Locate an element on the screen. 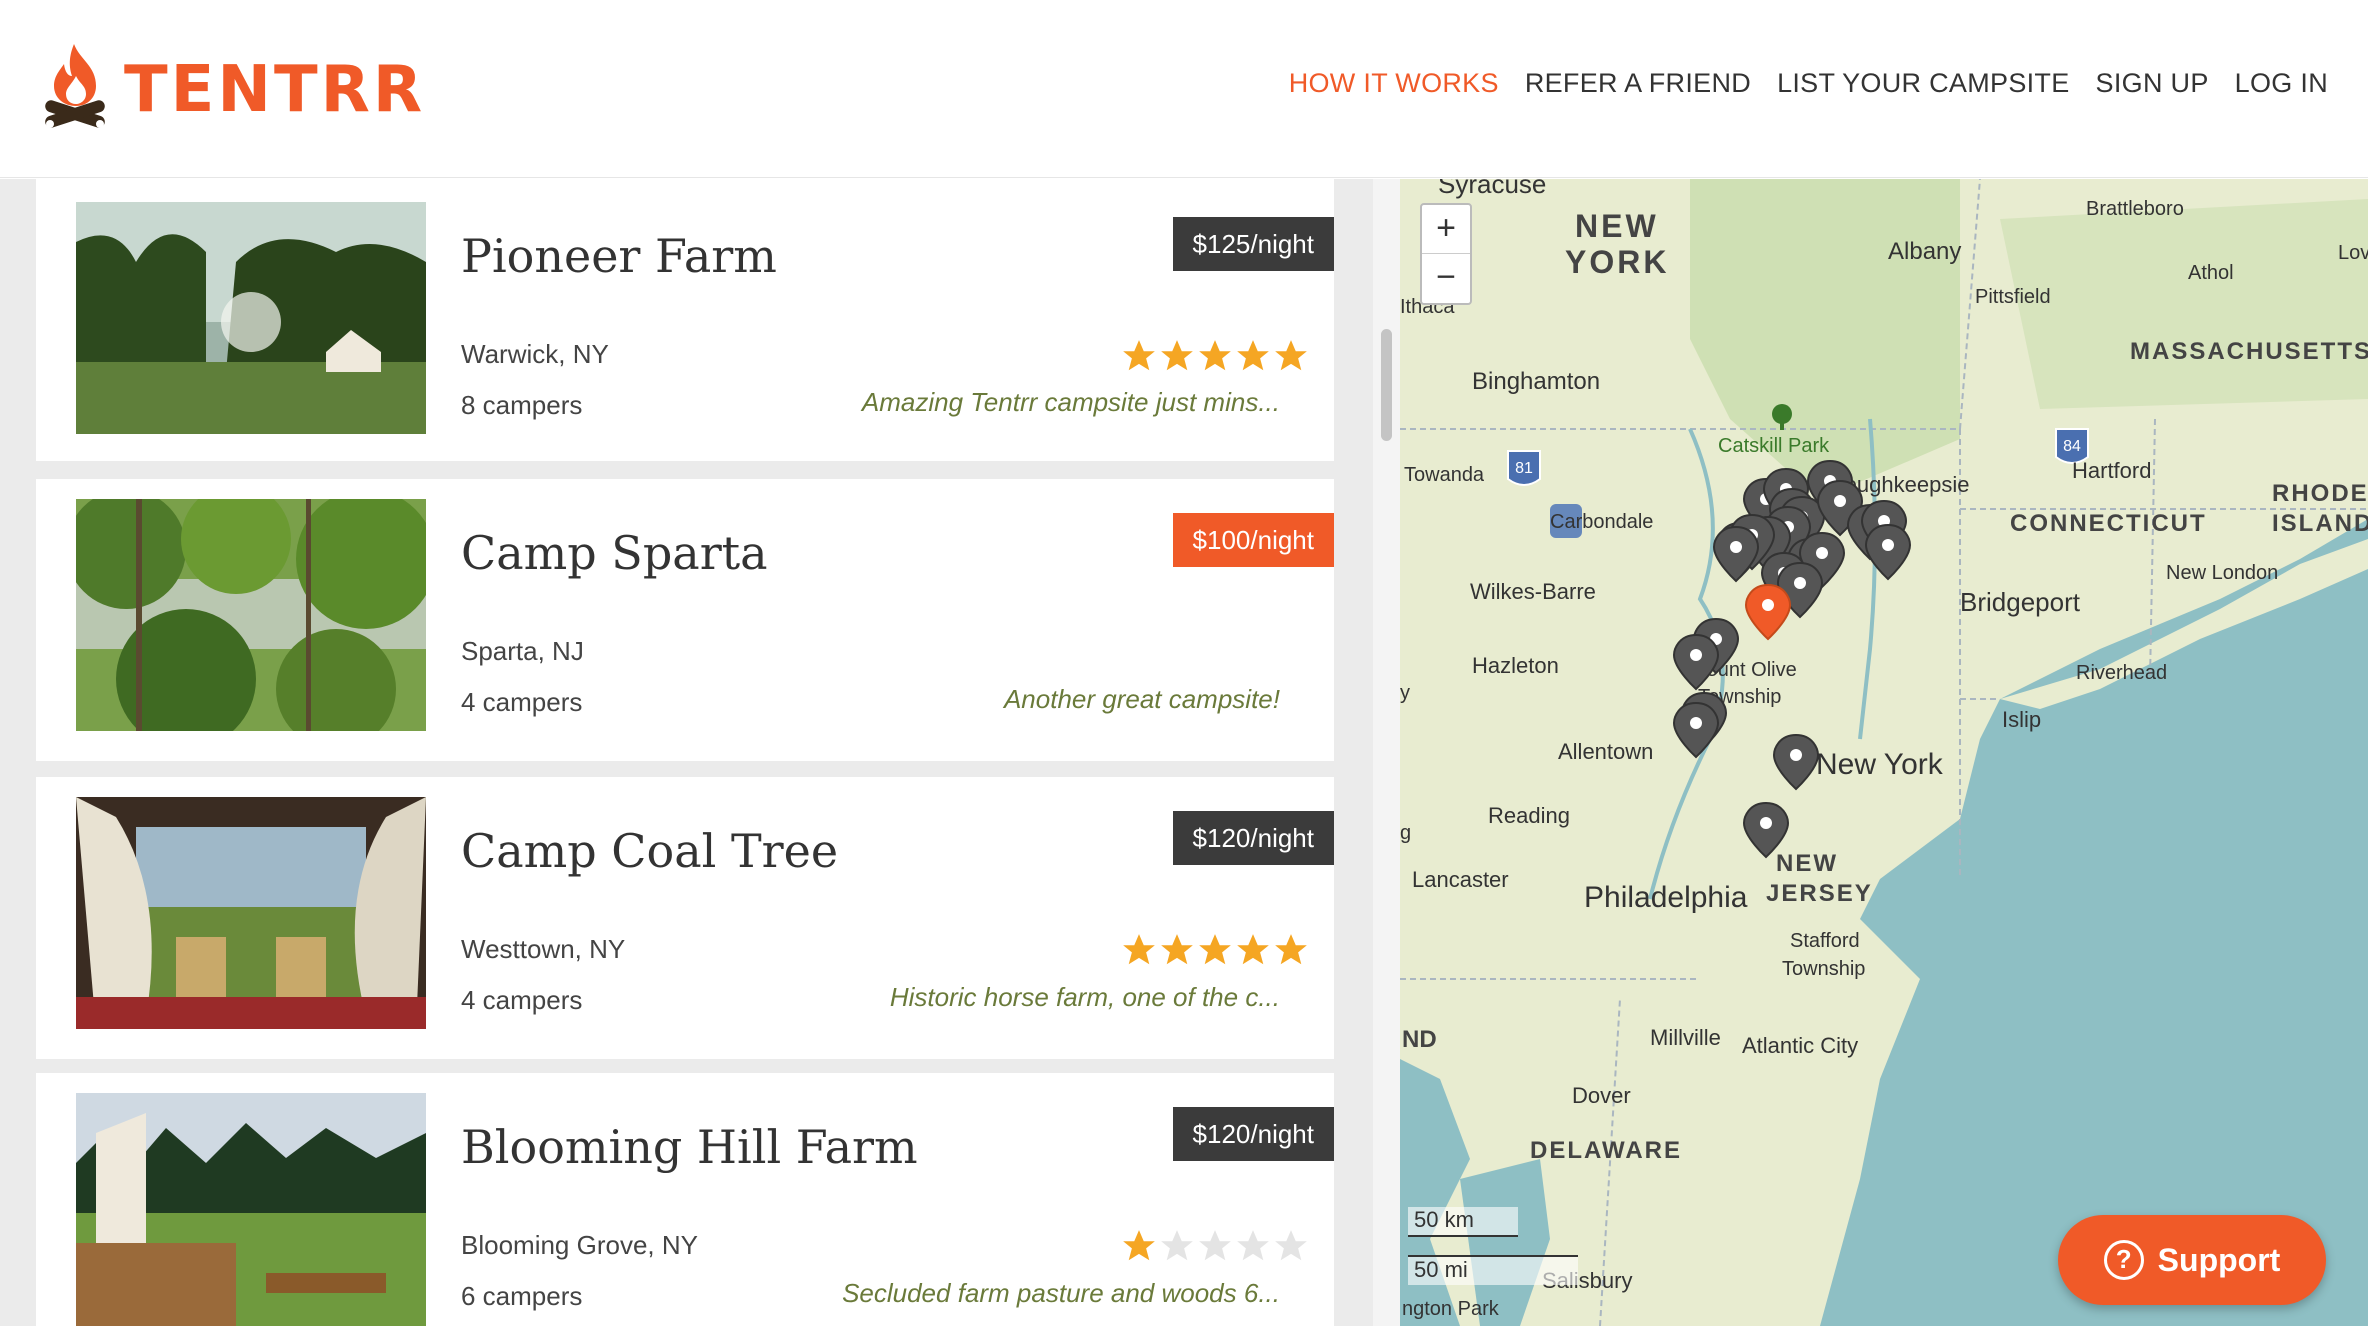 Image resolution: width=2368 pixels, height=1326 pixels. svg-text: Philadelphia is located at coordinates (1666, 897).